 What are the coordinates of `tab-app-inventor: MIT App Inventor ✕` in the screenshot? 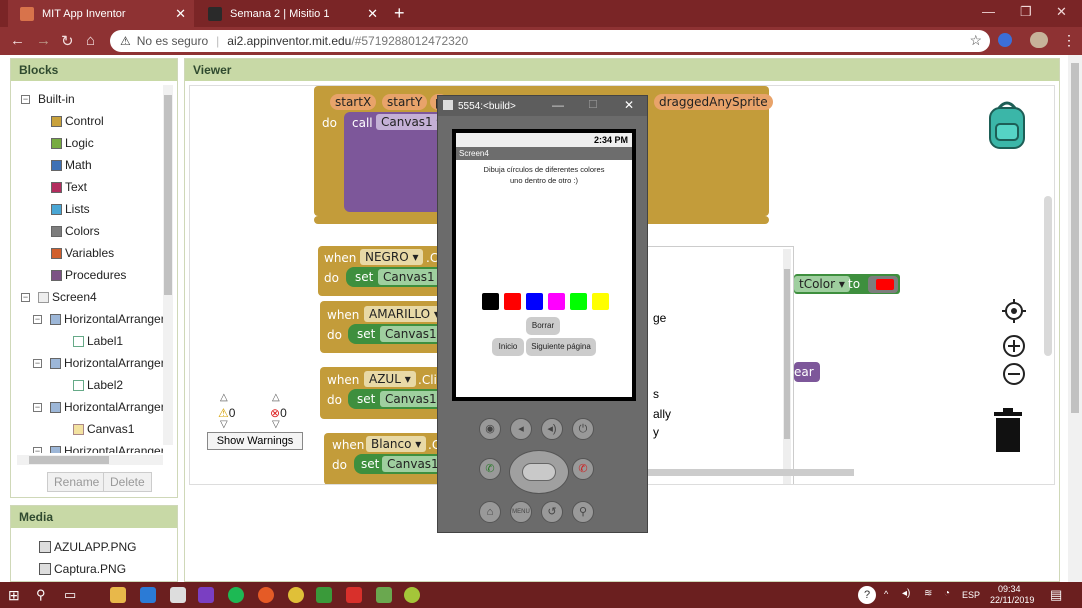 It's located at (101, 13).